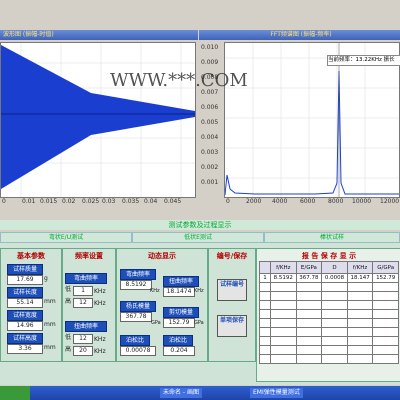 This screenshot has width=400, height=400. I want to click on torsion-high-field: 20, so click(83, 351).